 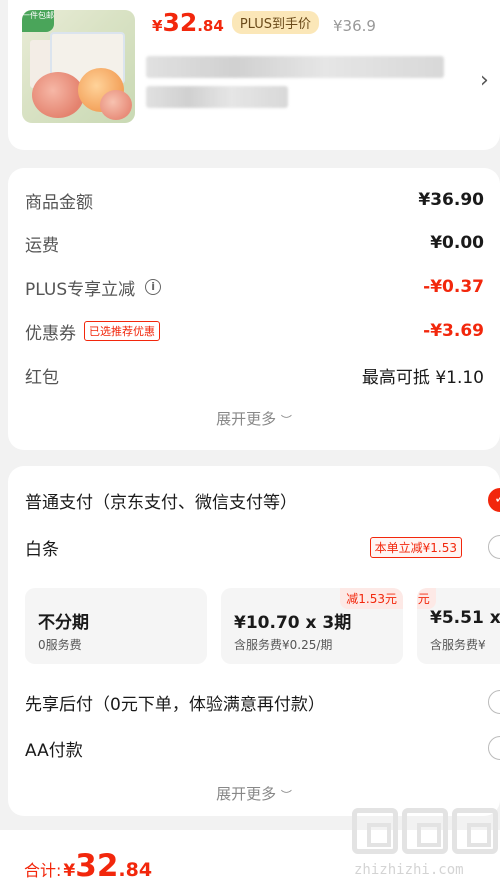 I want to click on coupon-recommended-tag: 已选推荐优惠, so click(x=122, y=331).